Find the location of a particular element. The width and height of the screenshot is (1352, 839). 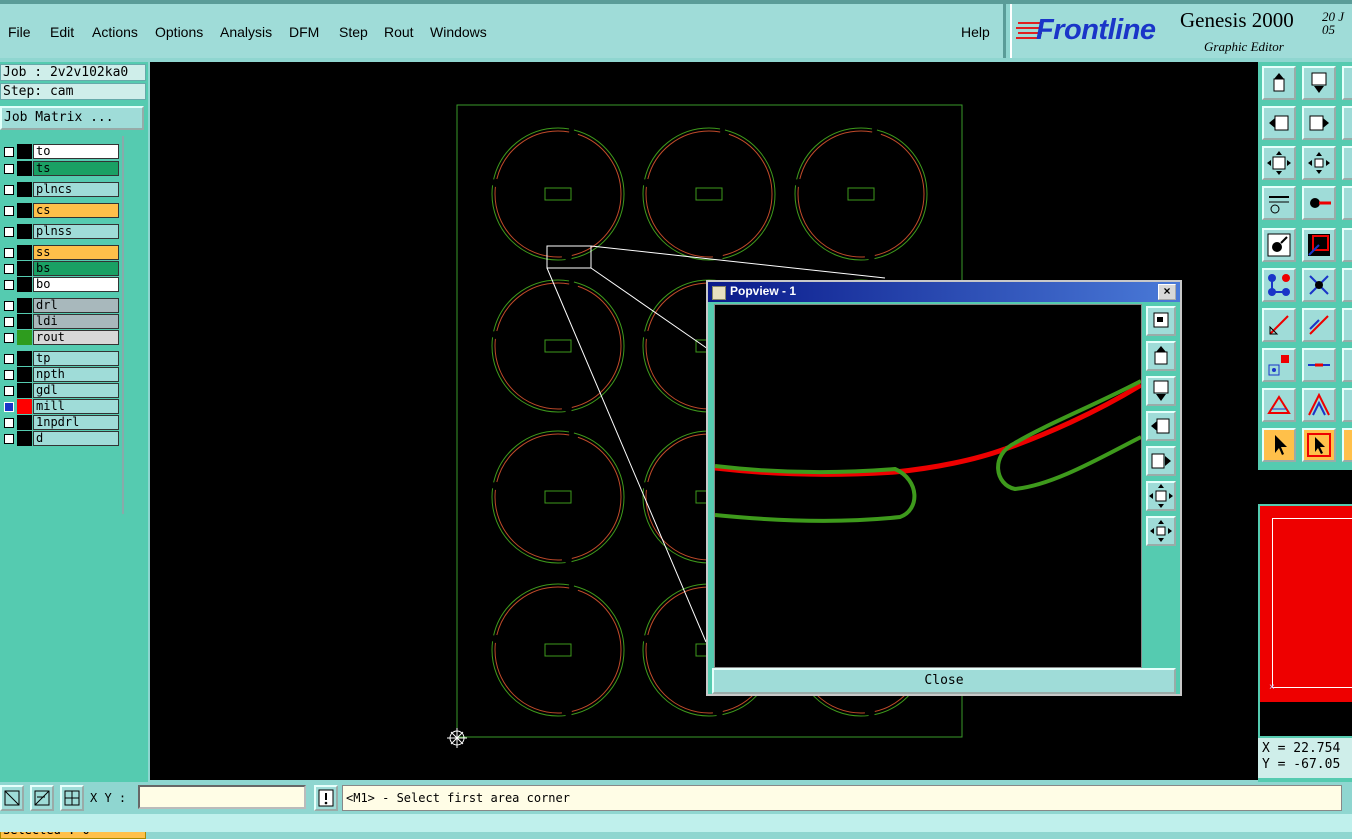

popview-titlebar: Popview - 1 × is located at coordinates (944, 292).